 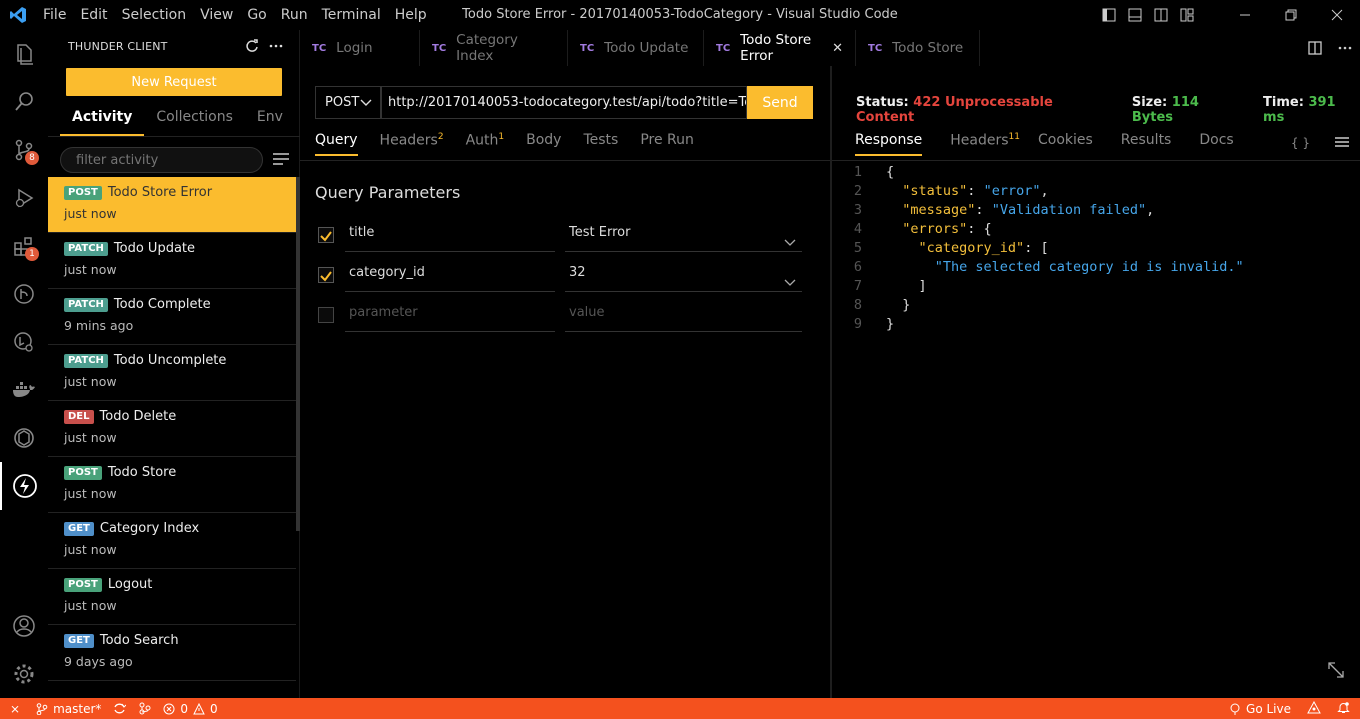 I want to click on tab-todo-store: TC Todo Store, so click(x=918, y=48).